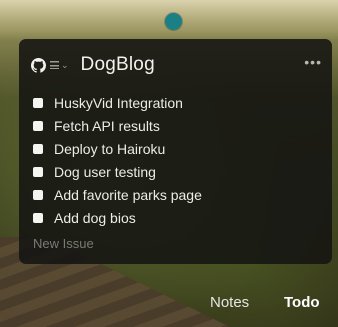 Image resolution: width=338 pixels, height=327 pixels. What do you see at coordinates (313, 62) in the screenshot?
I see `more-icon: •••` at bounding box center [313, 62].